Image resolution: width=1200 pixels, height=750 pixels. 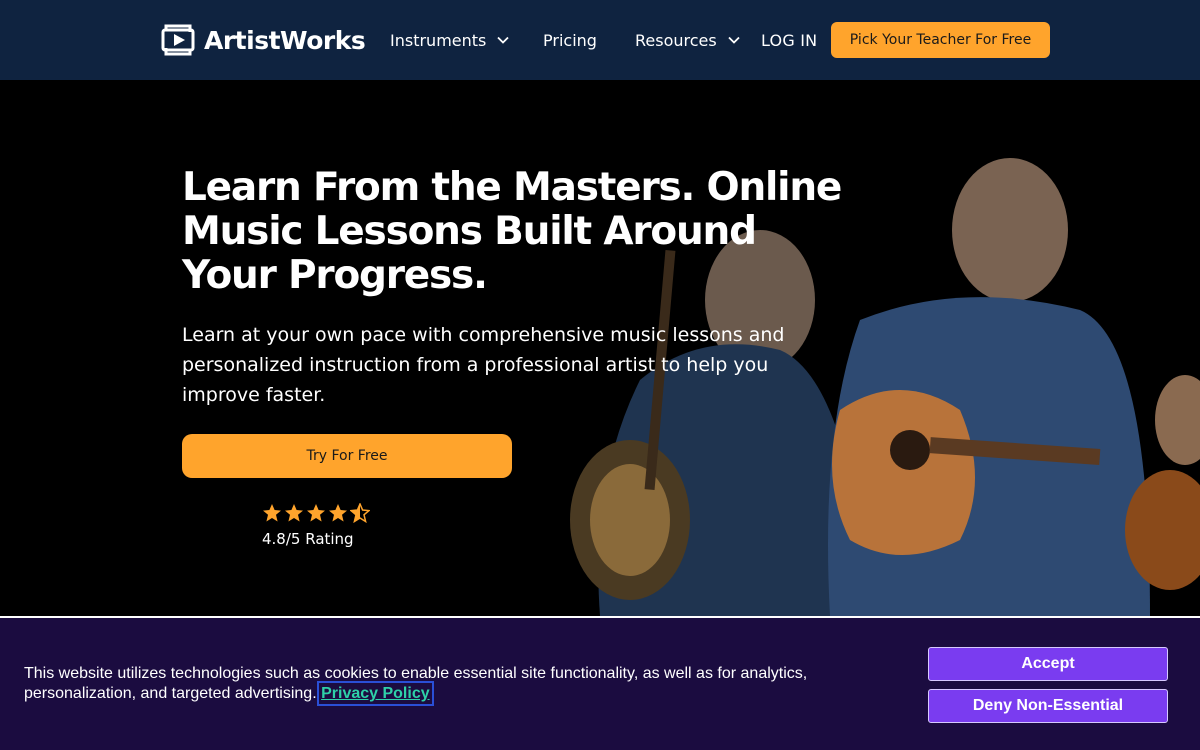 I want to click on accept-cookies-button: Accept, so click(x=1048, y=664).